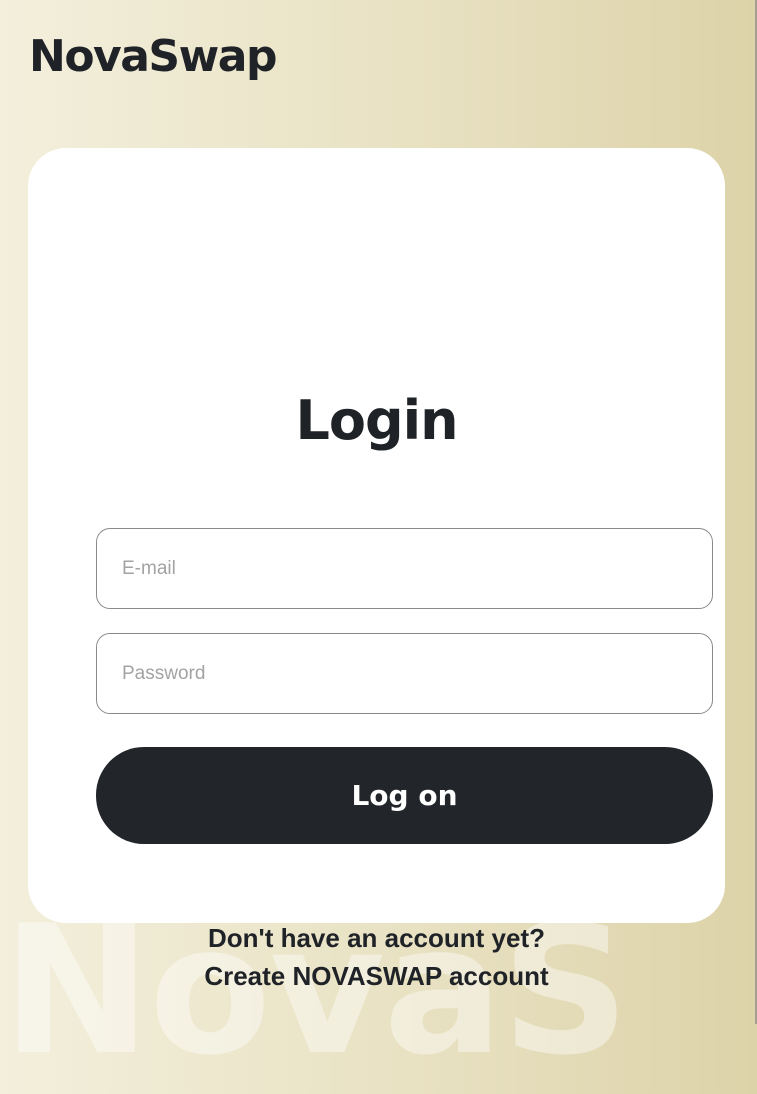  I want to click on email-field, so click(404, 568).